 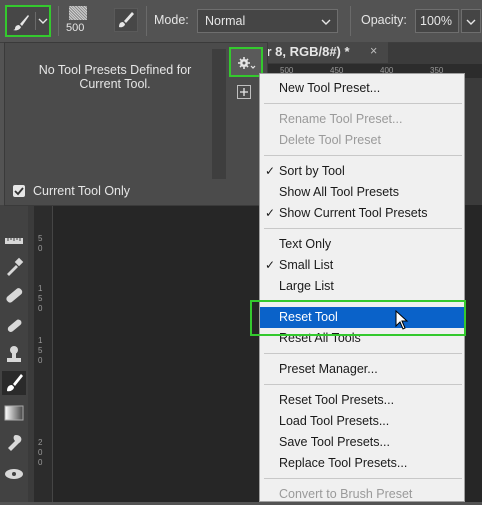 I want to click on menu-item-show-current-tool-presets: ✓ Show Current Tool Presets, so click(x=362, y=213).